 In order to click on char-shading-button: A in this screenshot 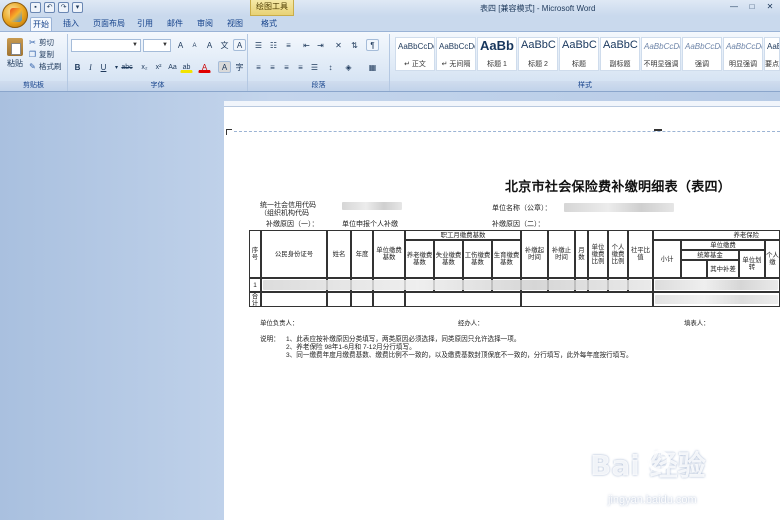, I will do `click(224, 67)`.